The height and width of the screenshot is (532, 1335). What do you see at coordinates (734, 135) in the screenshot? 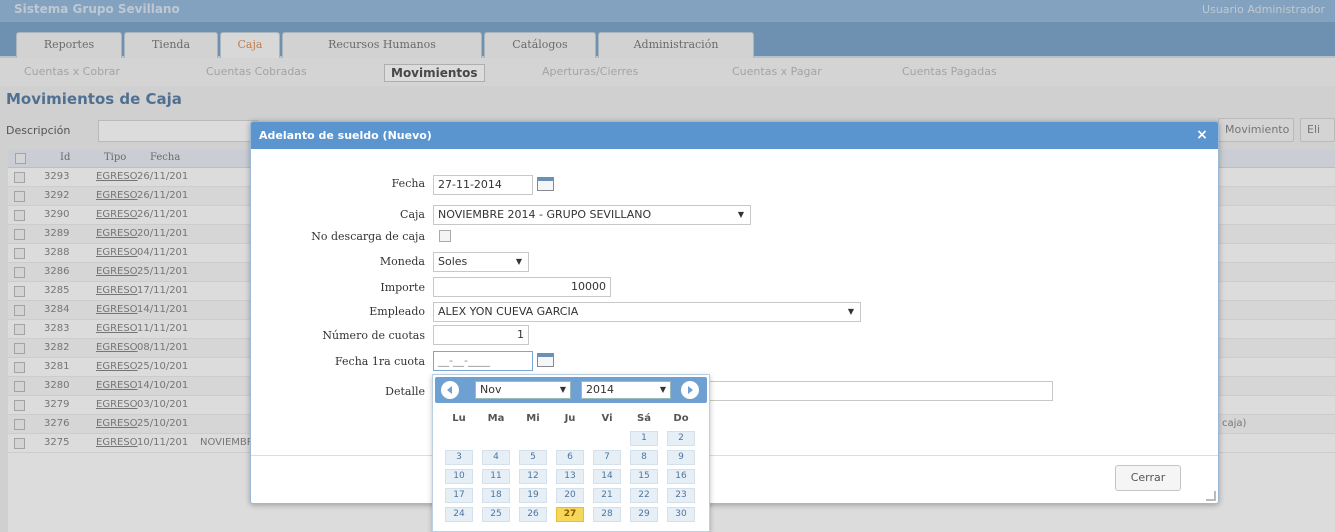
I see `dialog-titlebar: Adelanto de sueldo (Nuevo) ×` at bounding box center [734, 135].